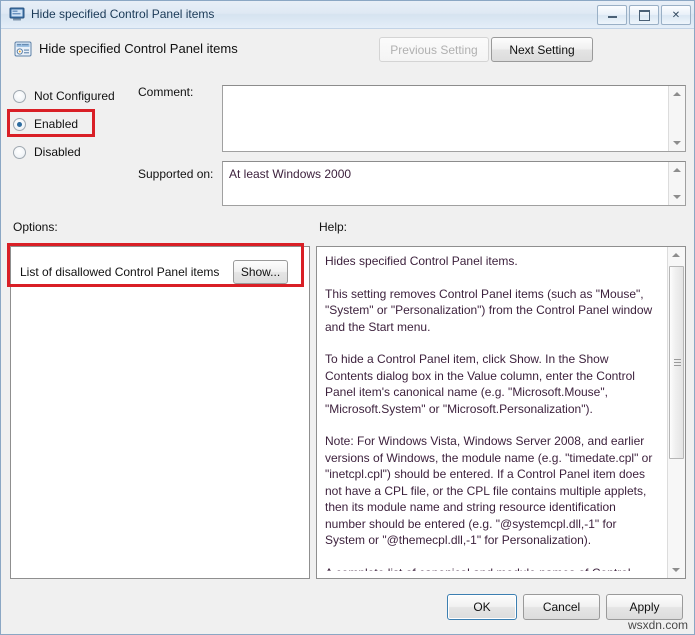 The height and width of the screenshot is (635, 695). I want to click on page-title: Hide specified Control Panel items, so click(138, 48).